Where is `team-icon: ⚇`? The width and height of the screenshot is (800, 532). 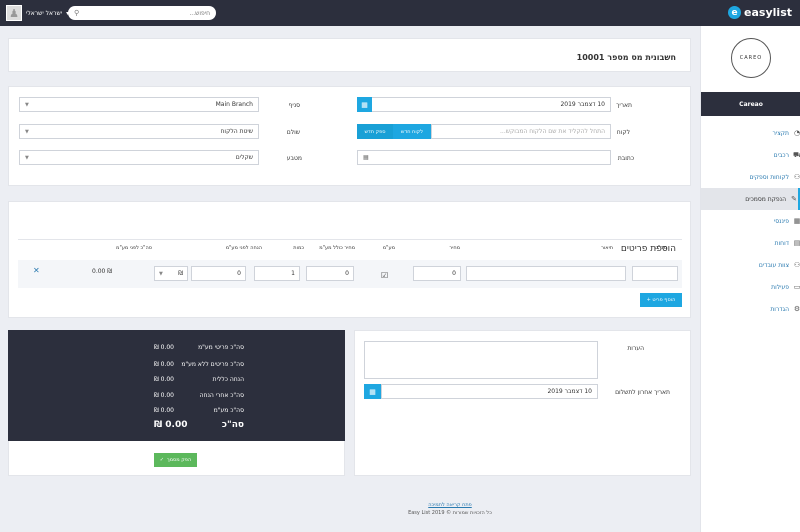
team-icon: ⚇ is located at coordinates (796, 265).